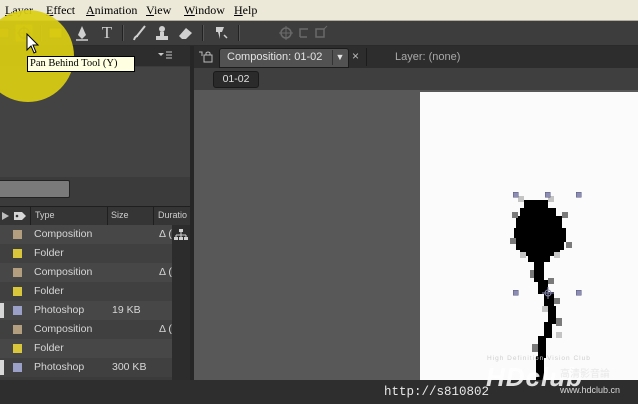 This screenshot has width=638, height=404. I want to click on project-item-row: Photoshop 300 KB, so click(86, 367).